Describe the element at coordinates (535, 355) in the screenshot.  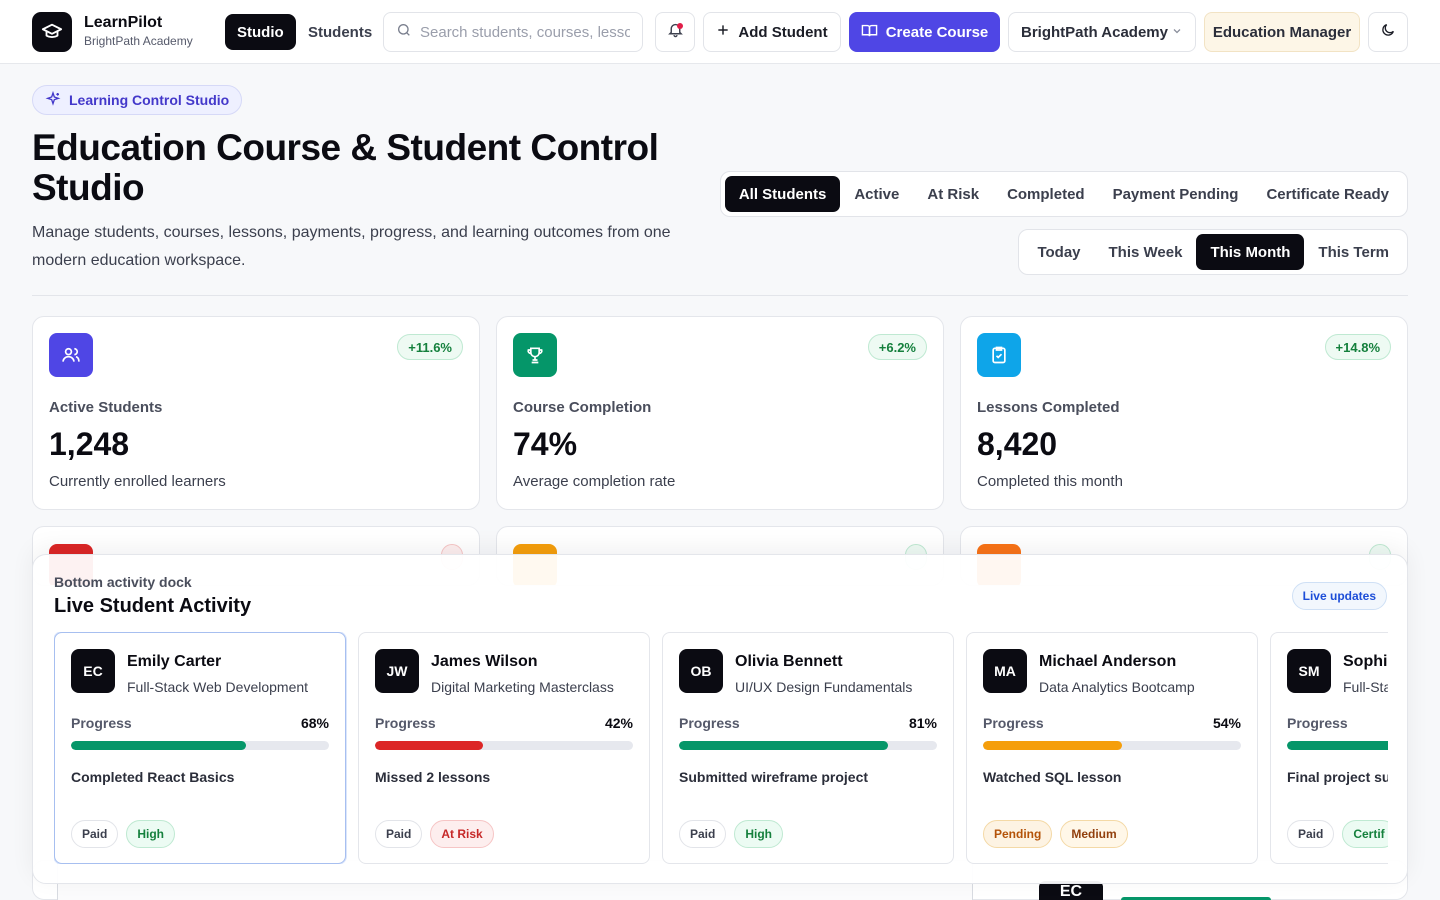
I see `trophy-icon` at that location.